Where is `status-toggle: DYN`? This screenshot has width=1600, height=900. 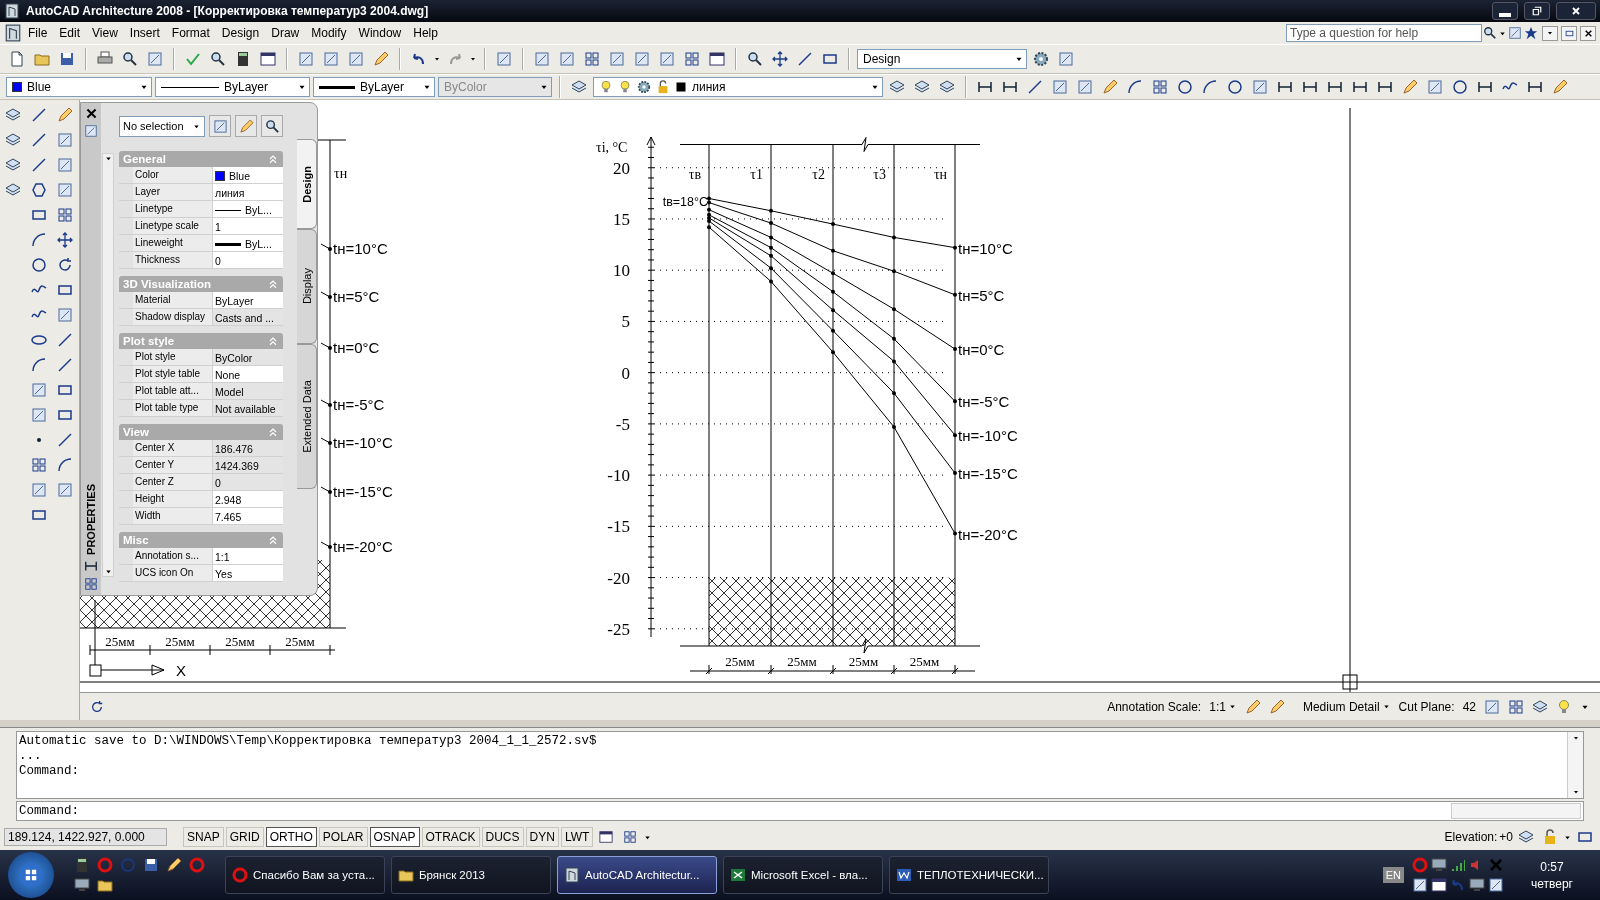 status-toggle: DYN is located at coordinates (542, 837).